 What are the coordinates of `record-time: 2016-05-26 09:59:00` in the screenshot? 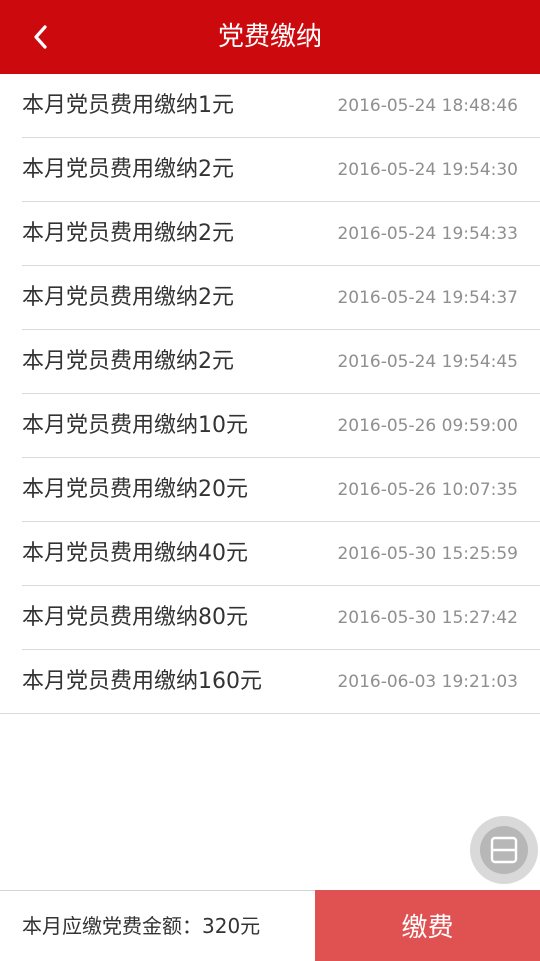 It's located at (427, 426).